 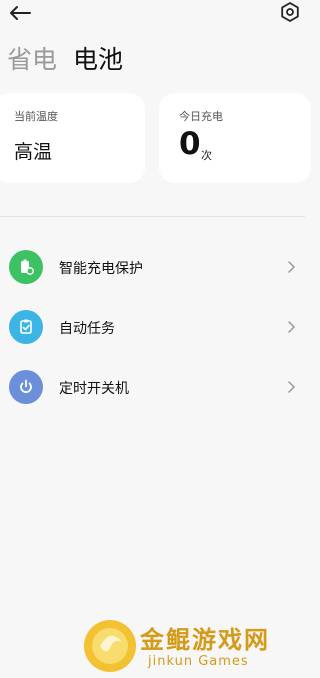 I want to click on watermark: 金鲲游戏网 jinkun Games, so click(x=192, y=645).